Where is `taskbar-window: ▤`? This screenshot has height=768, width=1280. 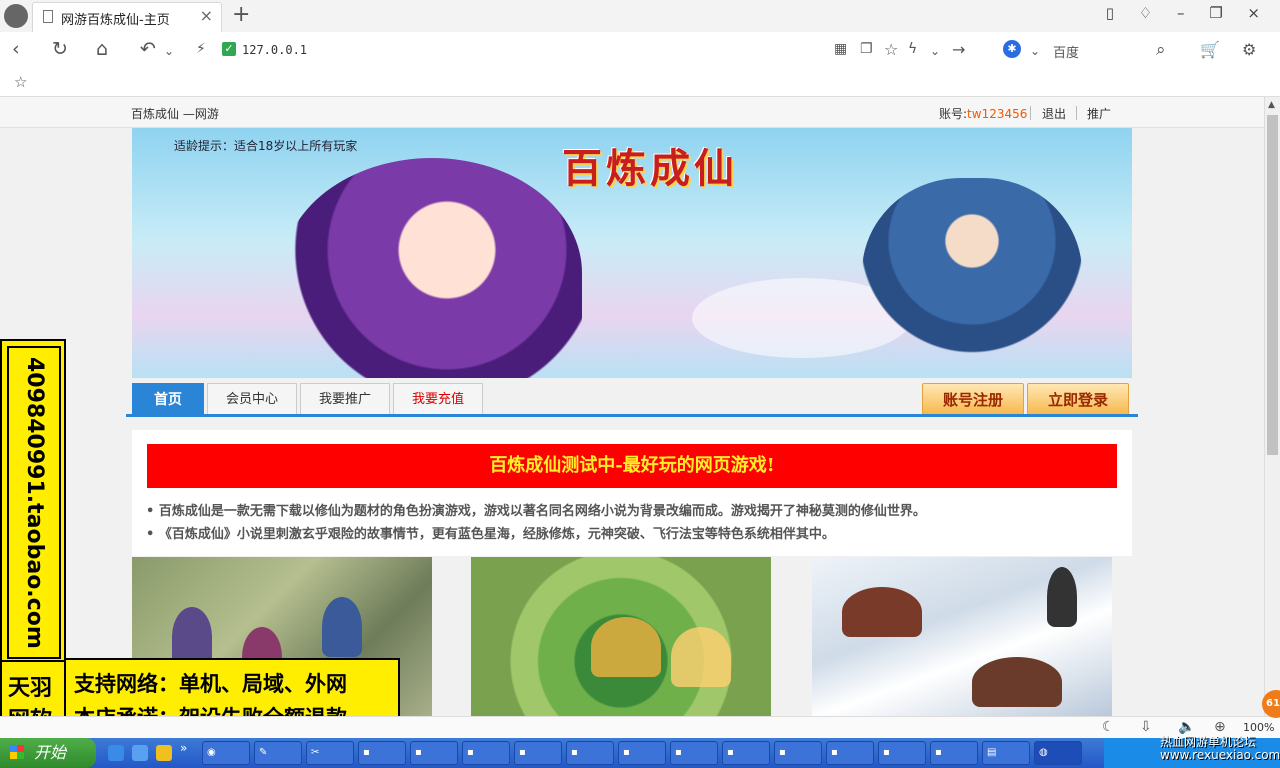 taskbar-window: ▤ is located at coordinates (1006, 753).